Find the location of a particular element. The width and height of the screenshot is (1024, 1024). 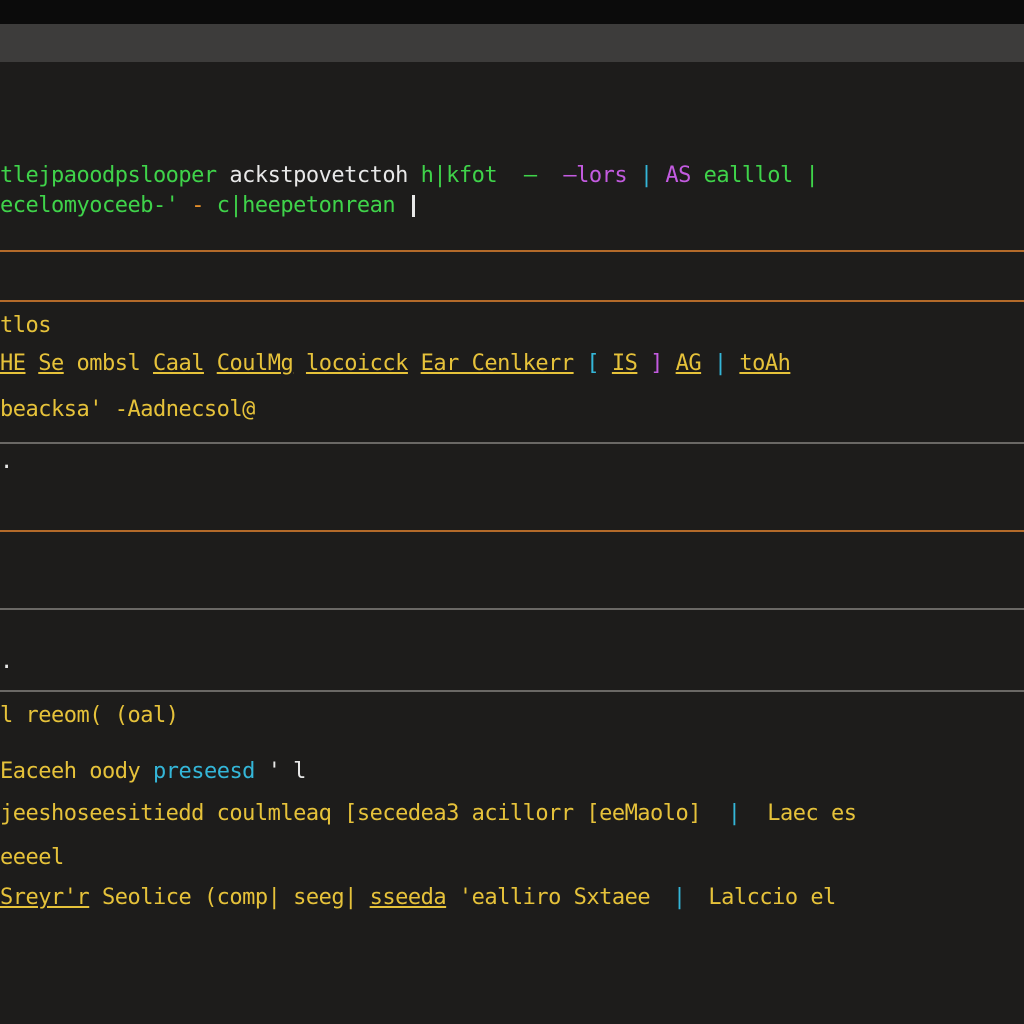

output-token: c|heepetonrean is located at coordinates (306, 205).